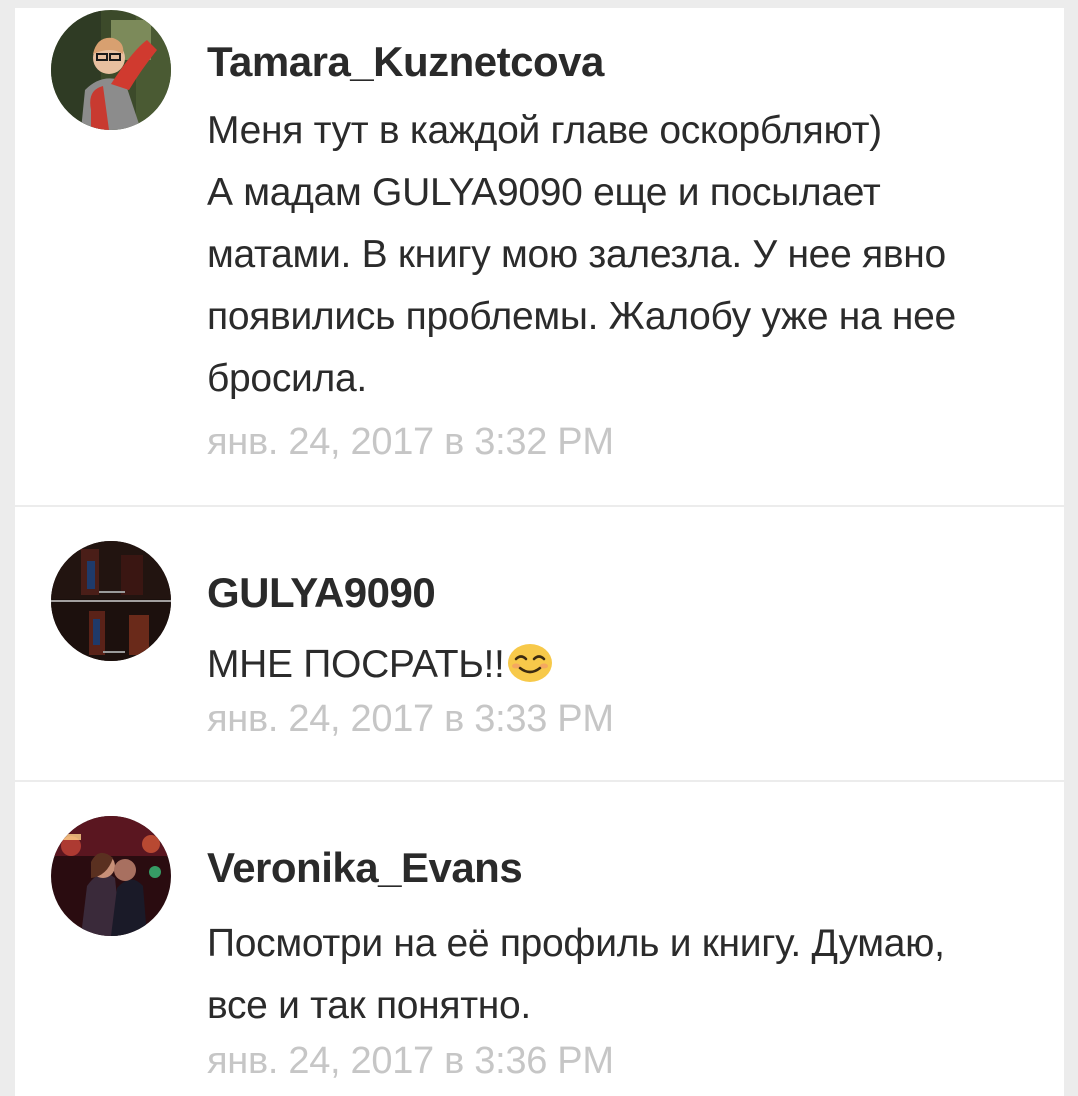  What do you see at coordinates (410, 719) in the screenshot?
I see `timestamp: янв. 24, 2017 в 3:33 PM` at bounding box center [410, 719].